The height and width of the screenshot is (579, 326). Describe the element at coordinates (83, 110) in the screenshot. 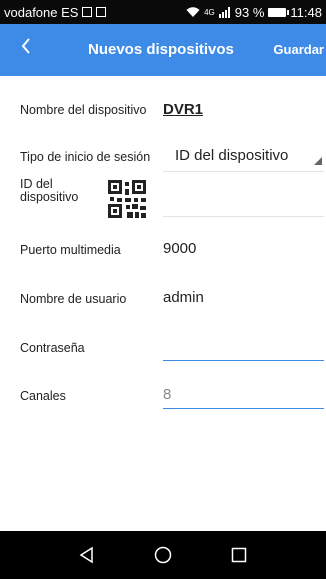

I see `device-name-label: Nombre del dispositivo` at that location.